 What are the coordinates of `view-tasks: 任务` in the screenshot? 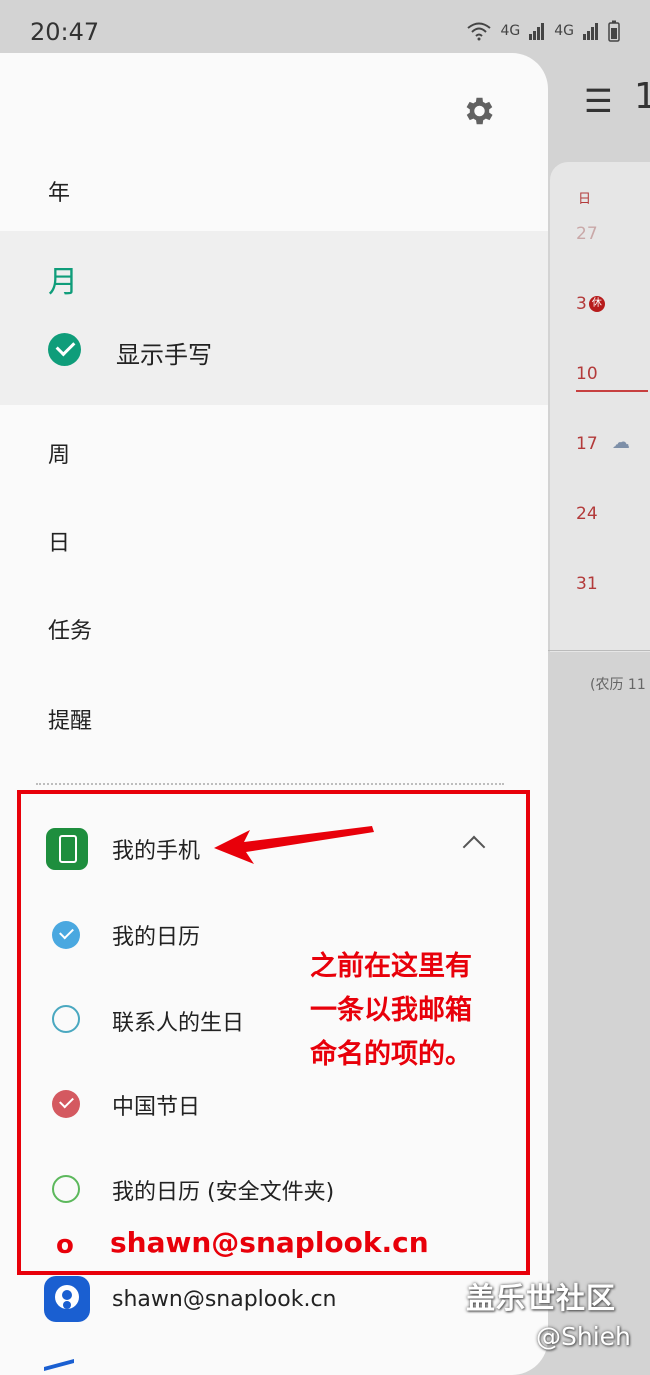 It's located at (70, 629).